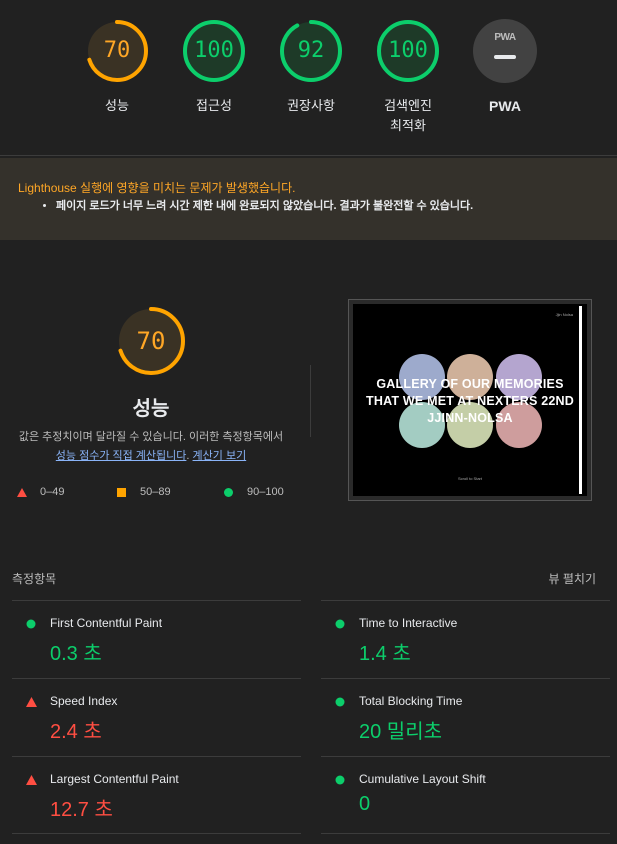  What do you see at coordinates (408, 116) in the screenshot?
I see `gauge-label: 검색엔진 최적화` at bounding box center [408, 116].